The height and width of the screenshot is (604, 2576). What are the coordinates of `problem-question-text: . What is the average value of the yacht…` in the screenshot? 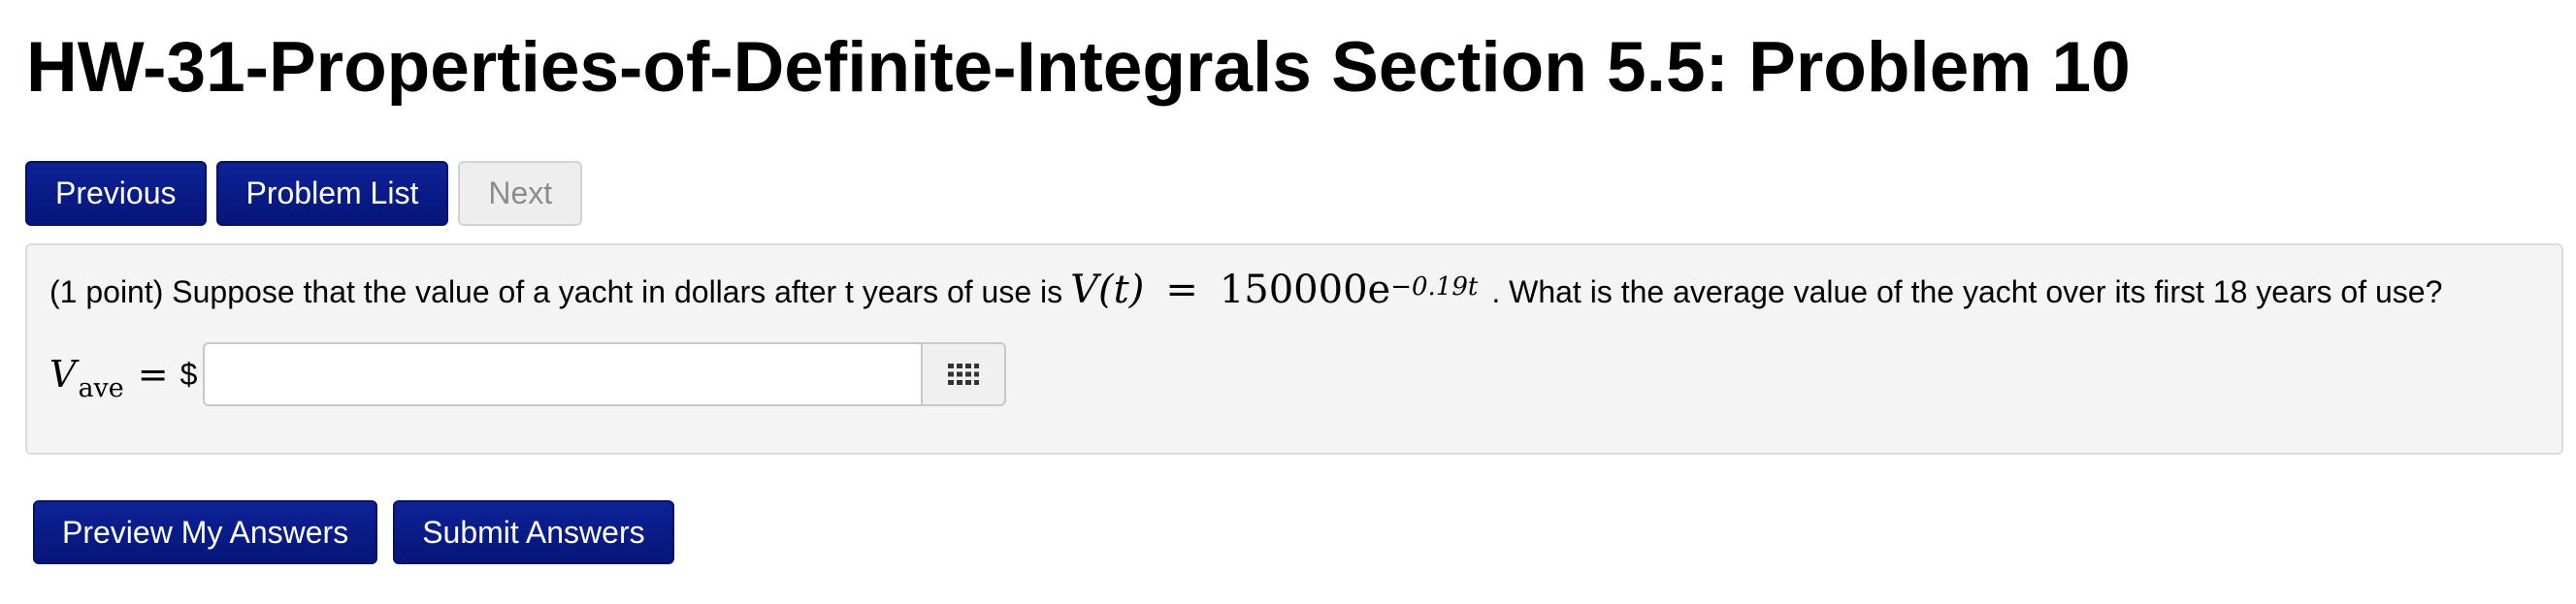 It's located at (1967, 291).